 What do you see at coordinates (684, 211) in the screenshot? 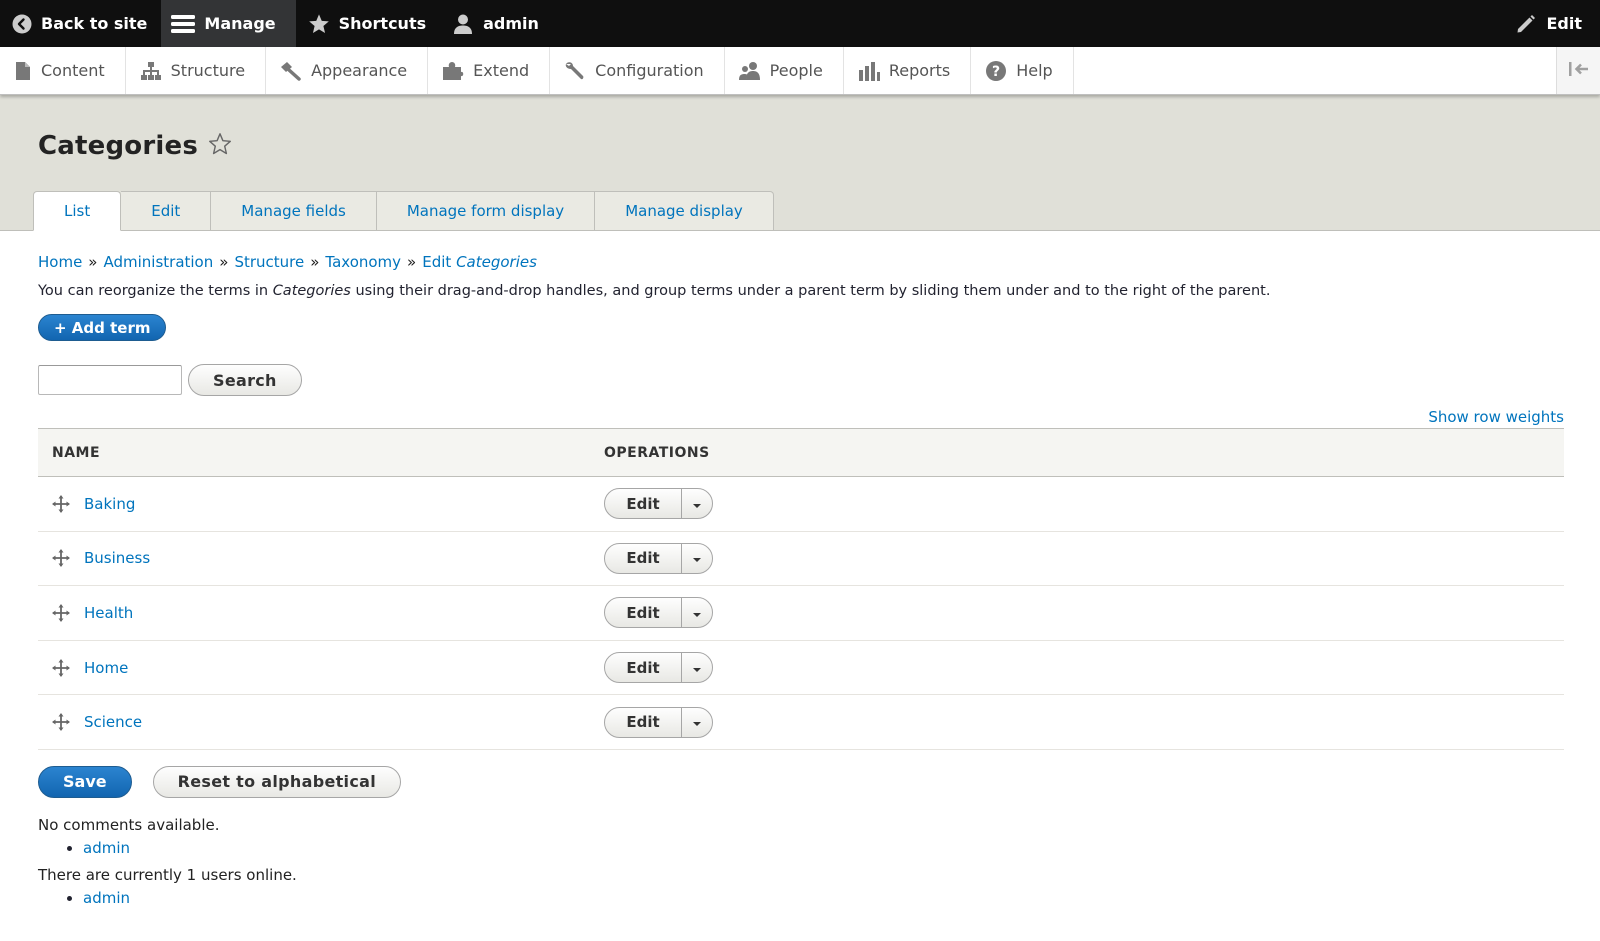
I see `tab-manage-display: Manage display` at bounding box center [684, 211].